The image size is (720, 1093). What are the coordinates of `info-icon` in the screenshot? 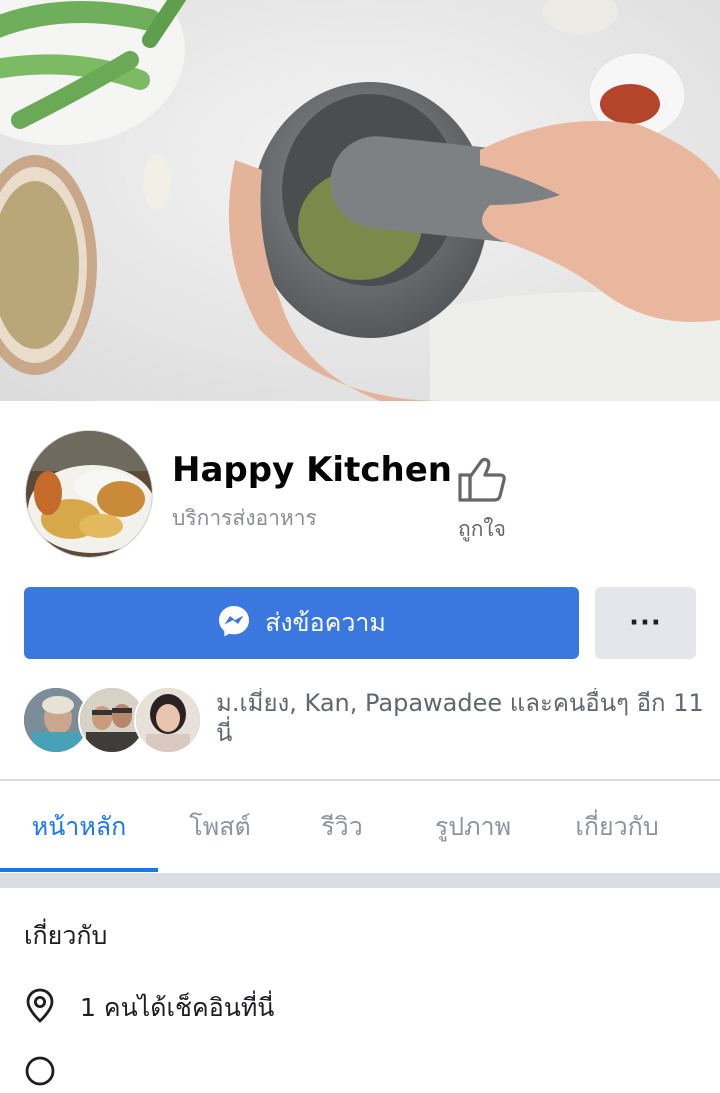 It's located at (40, 1072).